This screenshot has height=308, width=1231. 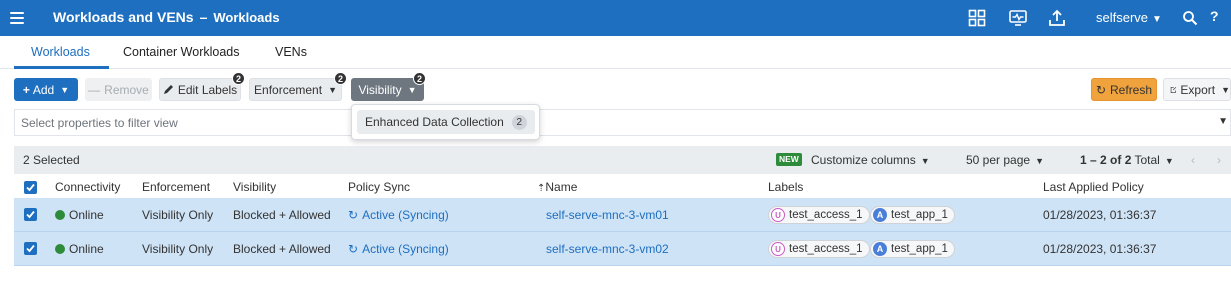 What do you see at coordinates (207, 89) in the screenshot?
I see `edit-labels-label: Edit Labels` at bounding box center [207, 89].